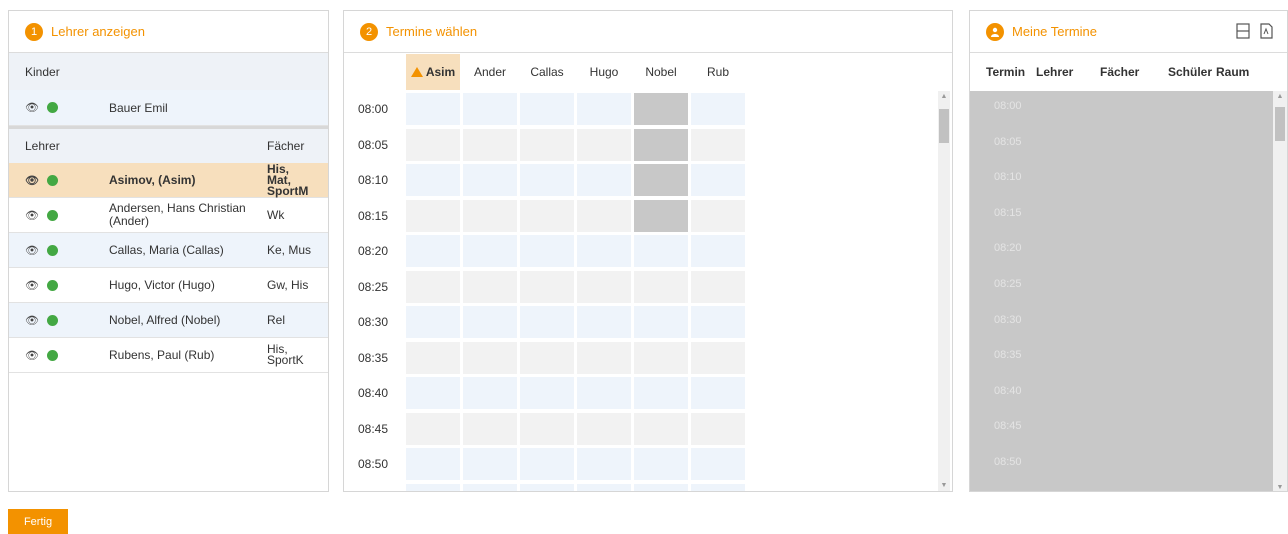  What do you see at coordinates (1243, 32) in the screenshot?
I see `print-icon` at bounding box center [1243, 32].